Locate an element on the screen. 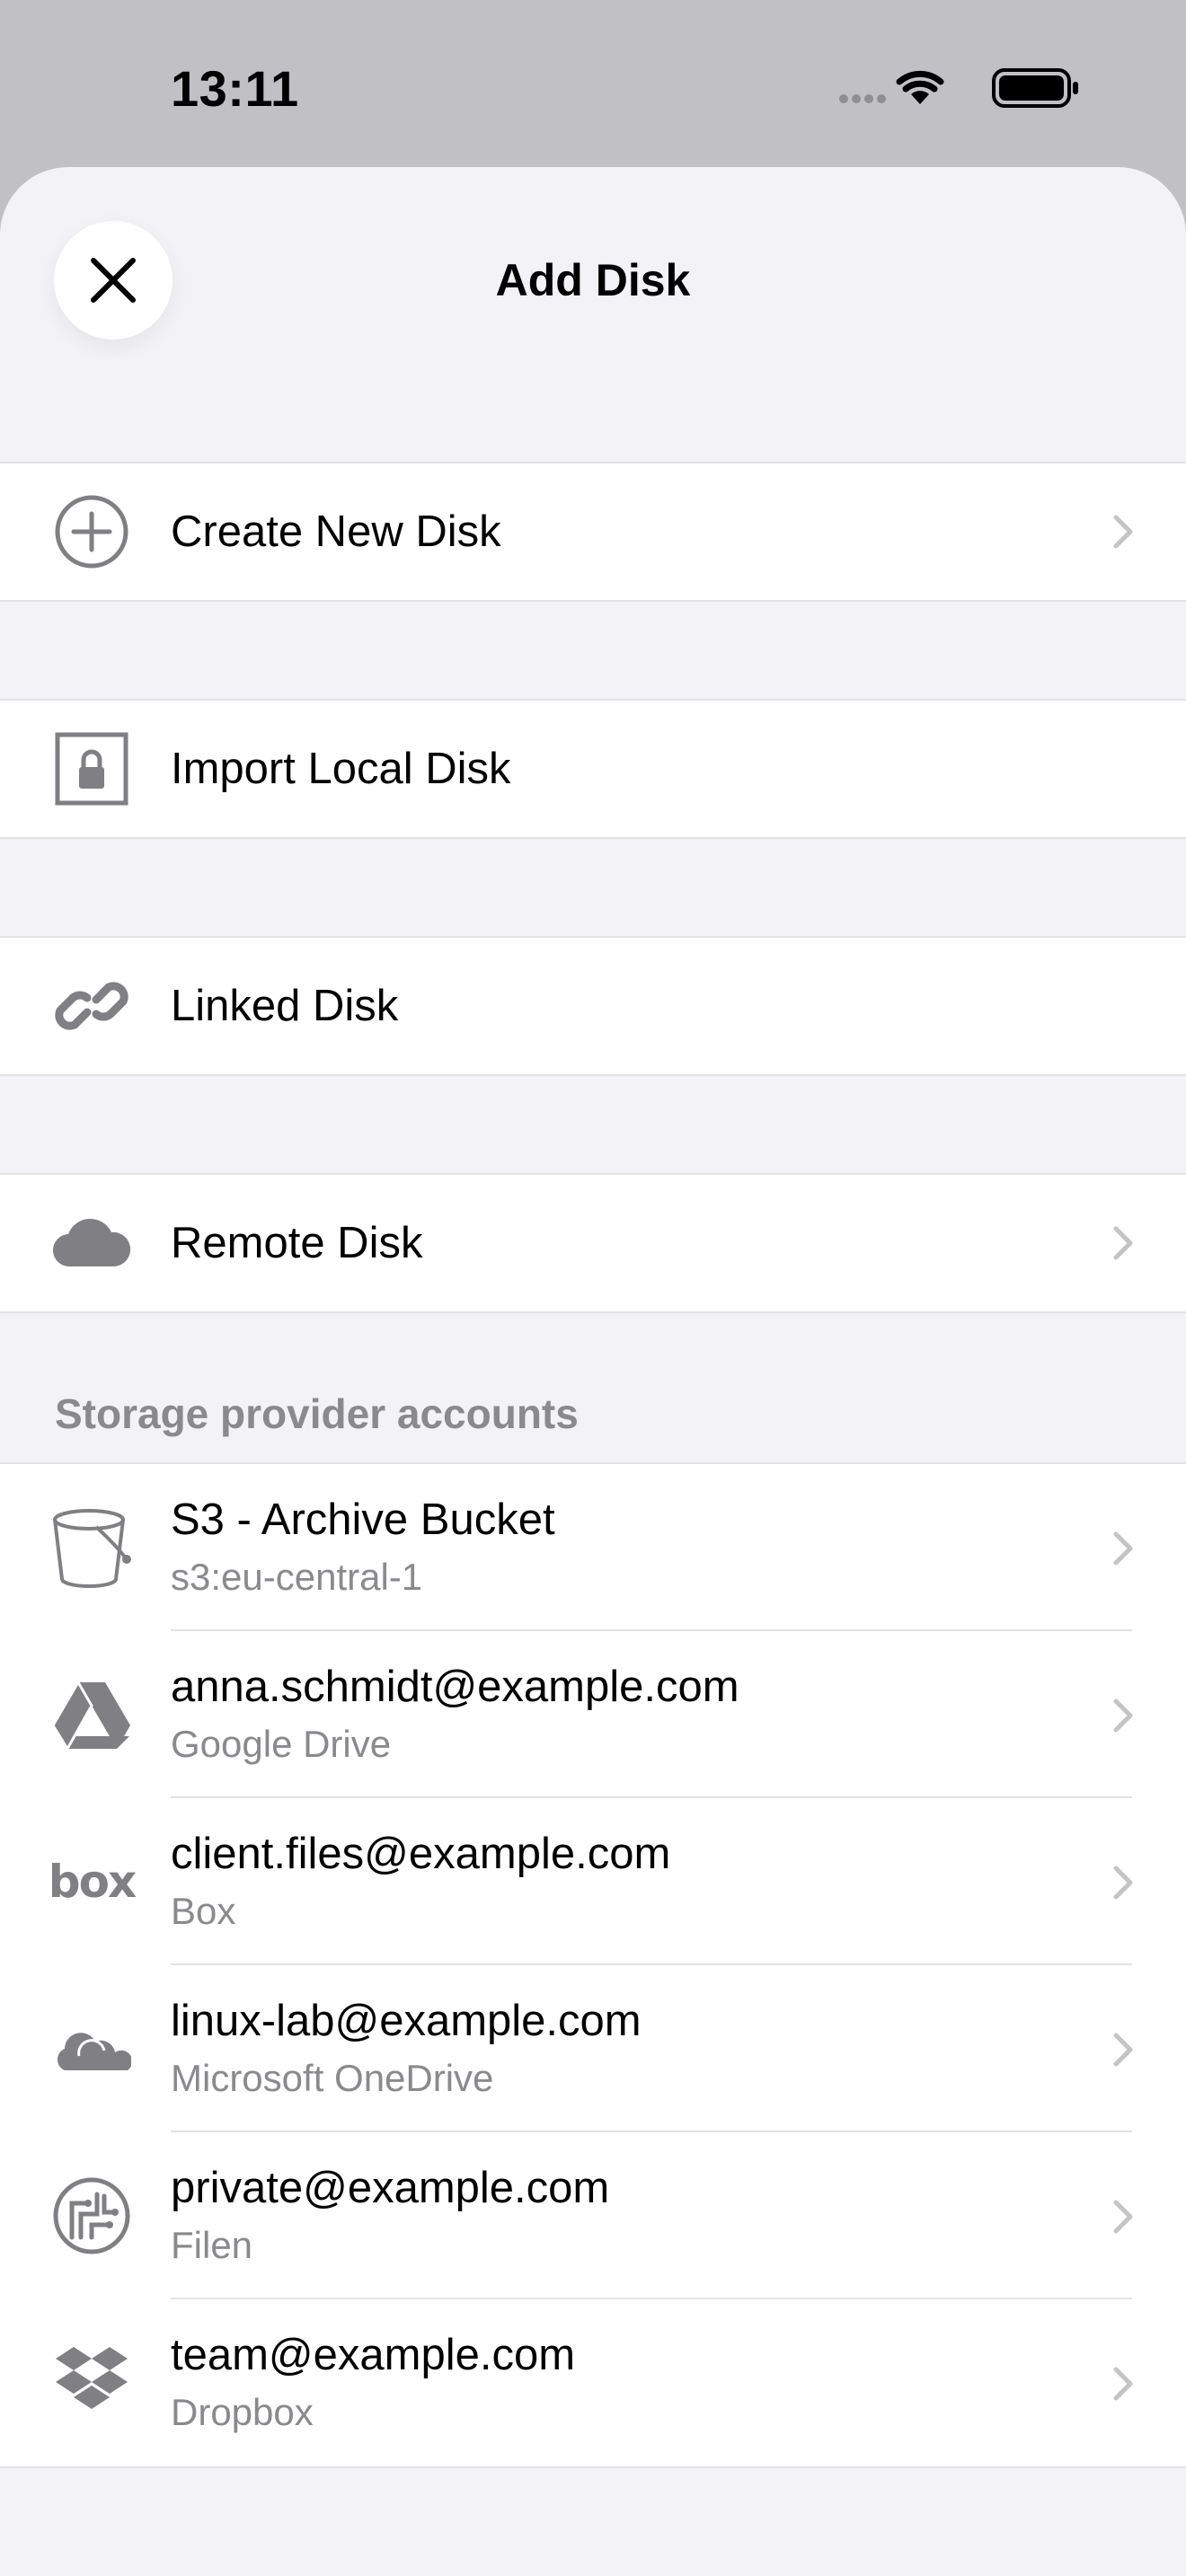 This screenshot has height=2576, width=1186. import-local-disk-row: Import Local Disk is located at coordinates (593, 769).